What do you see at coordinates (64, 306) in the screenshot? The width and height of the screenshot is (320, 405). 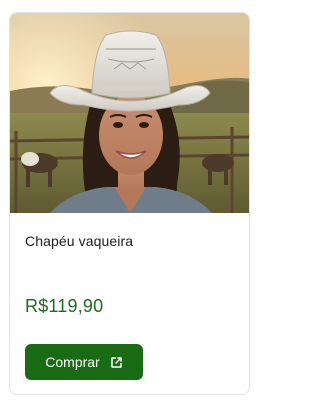 I see `product-price: R$119,90` at bounding box center [64, 306].